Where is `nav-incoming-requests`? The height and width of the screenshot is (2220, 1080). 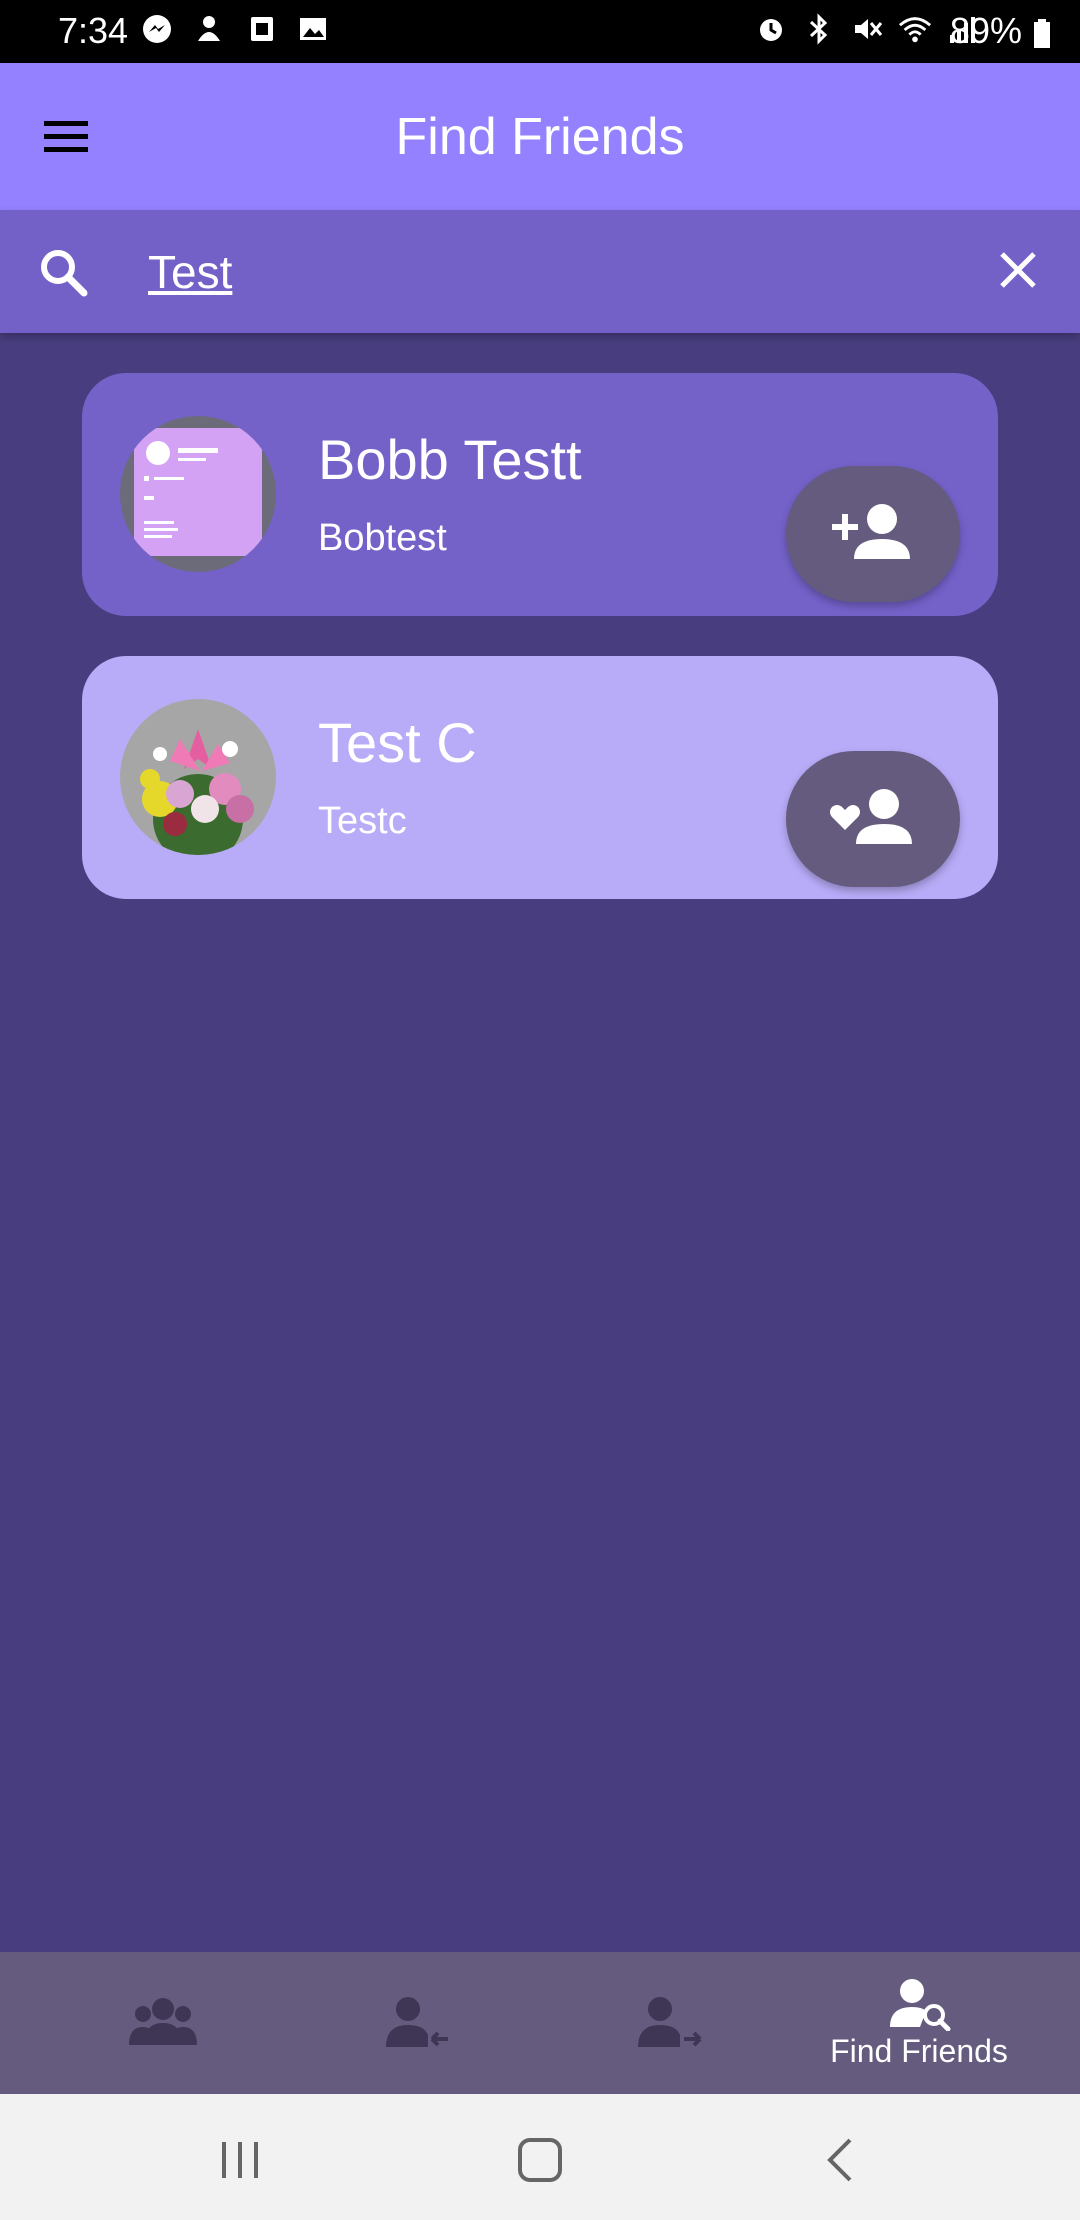 nav-incoming-requests is located at coordinates (415, 2023).